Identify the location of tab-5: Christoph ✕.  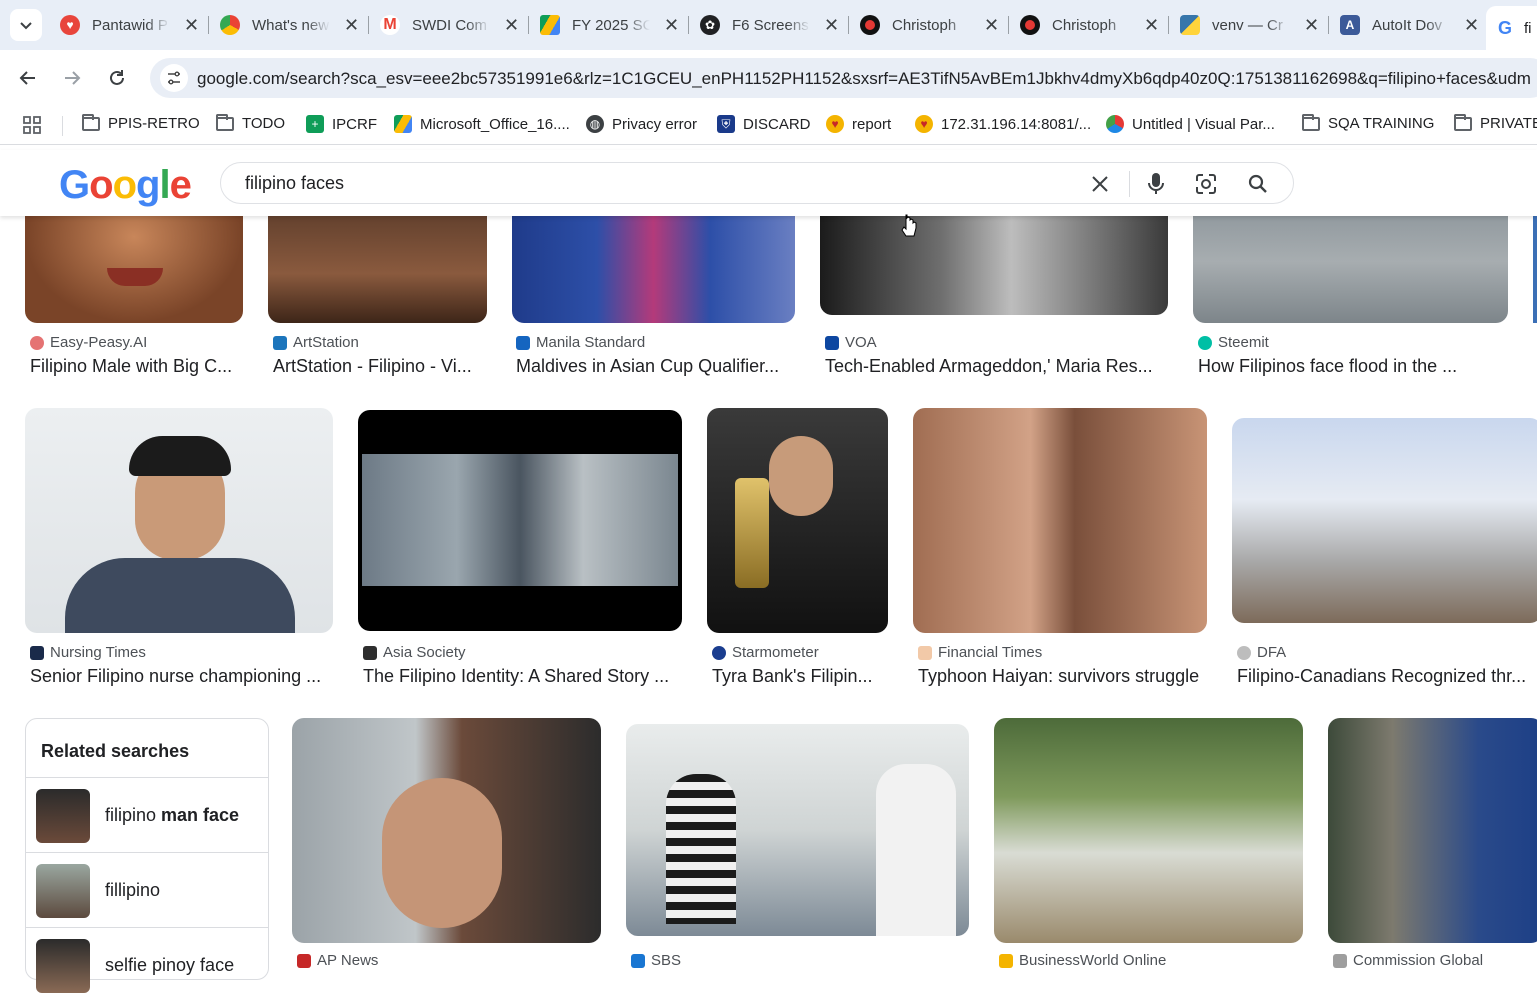
(935, 25).